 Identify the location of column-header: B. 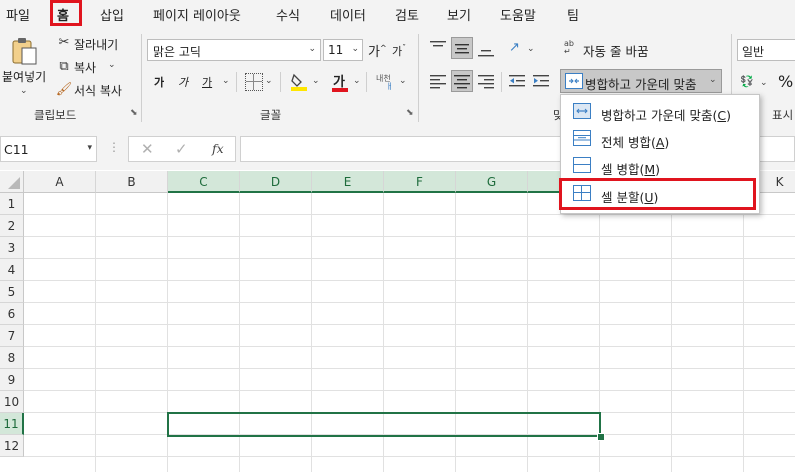
(132, 182).